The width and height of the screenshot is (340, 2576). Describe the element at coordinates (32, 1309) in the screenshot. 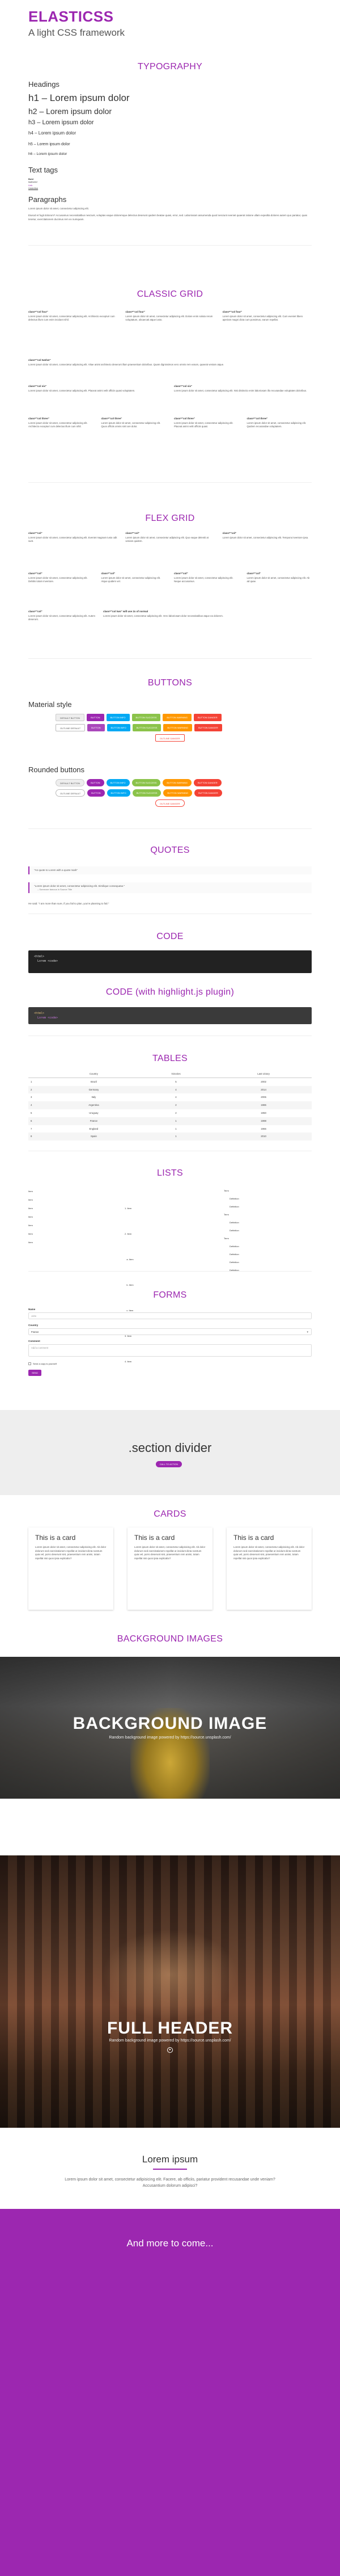

I see `name-label: Name` at that location.